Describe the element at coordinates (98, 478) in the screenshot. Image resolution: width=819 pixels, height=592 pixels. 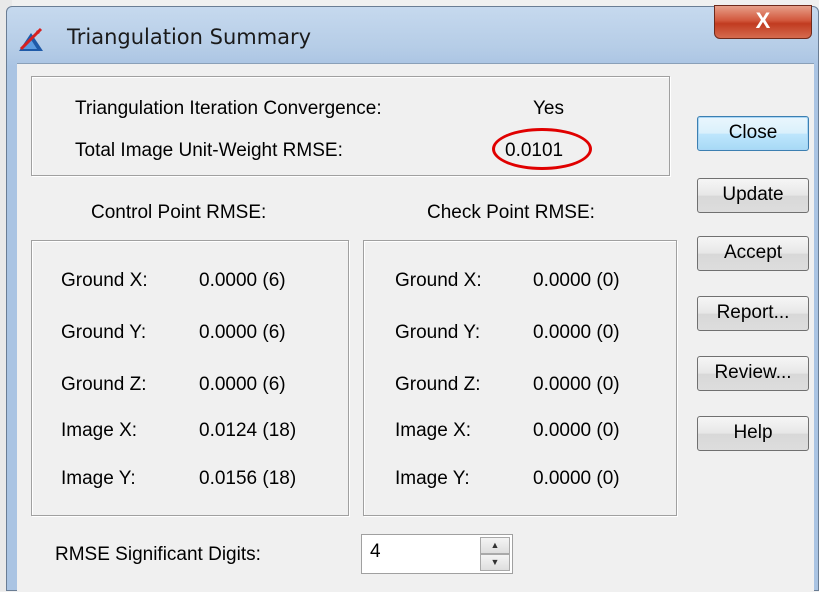
I see `control-row-label: Image Y:` at that location.